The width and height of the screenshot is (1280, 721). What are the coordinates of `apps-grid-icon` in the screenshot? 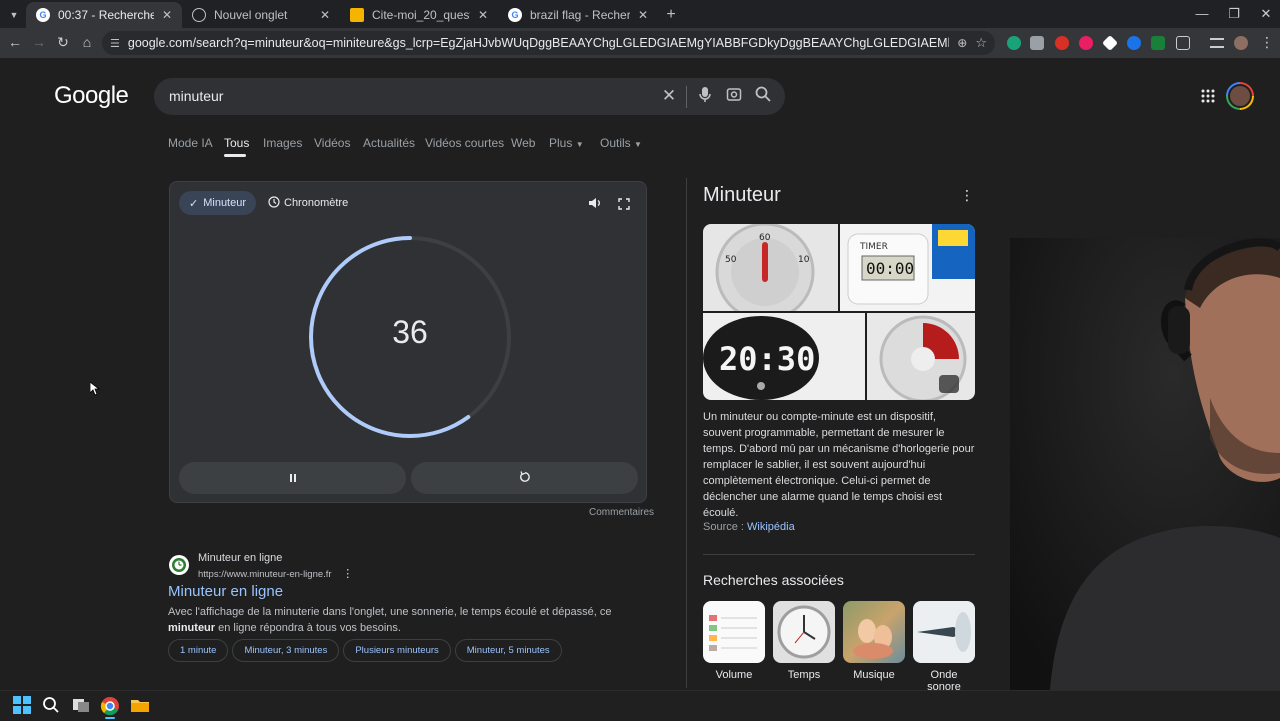 It's located at (1208, 98).